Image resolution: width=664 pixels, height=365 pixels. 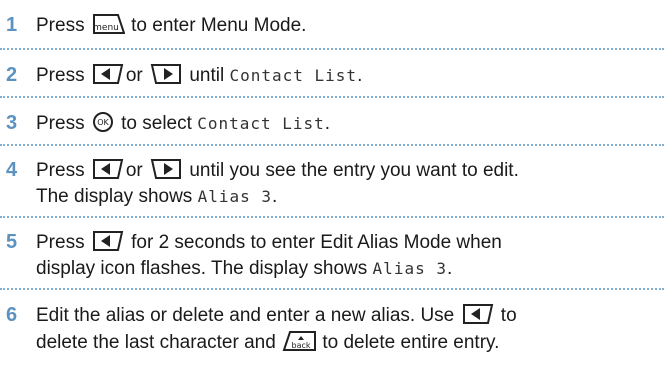 I want to click on step-1: 1 Press menu to enter Menu Mode., so click(x=332, y=25).